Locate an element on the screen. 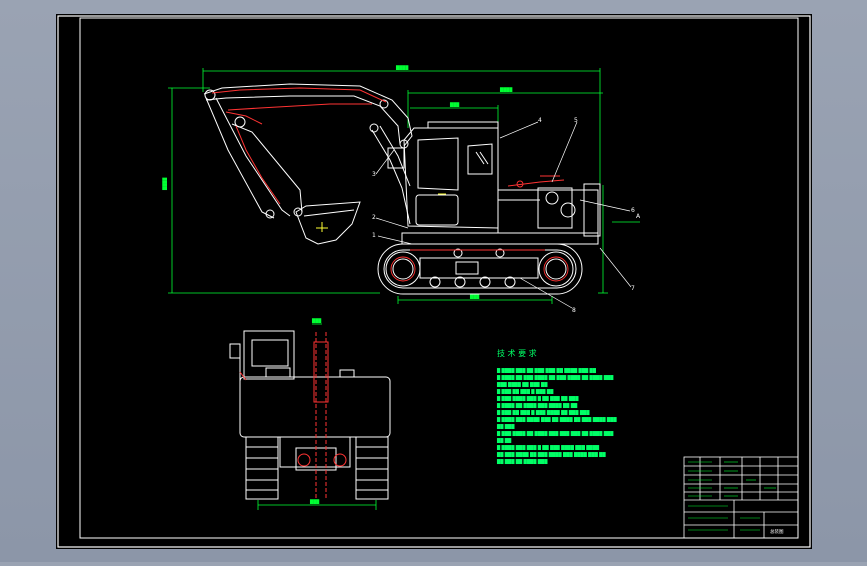  drawing-title: 总装图 is located at coordinates (777, 531).